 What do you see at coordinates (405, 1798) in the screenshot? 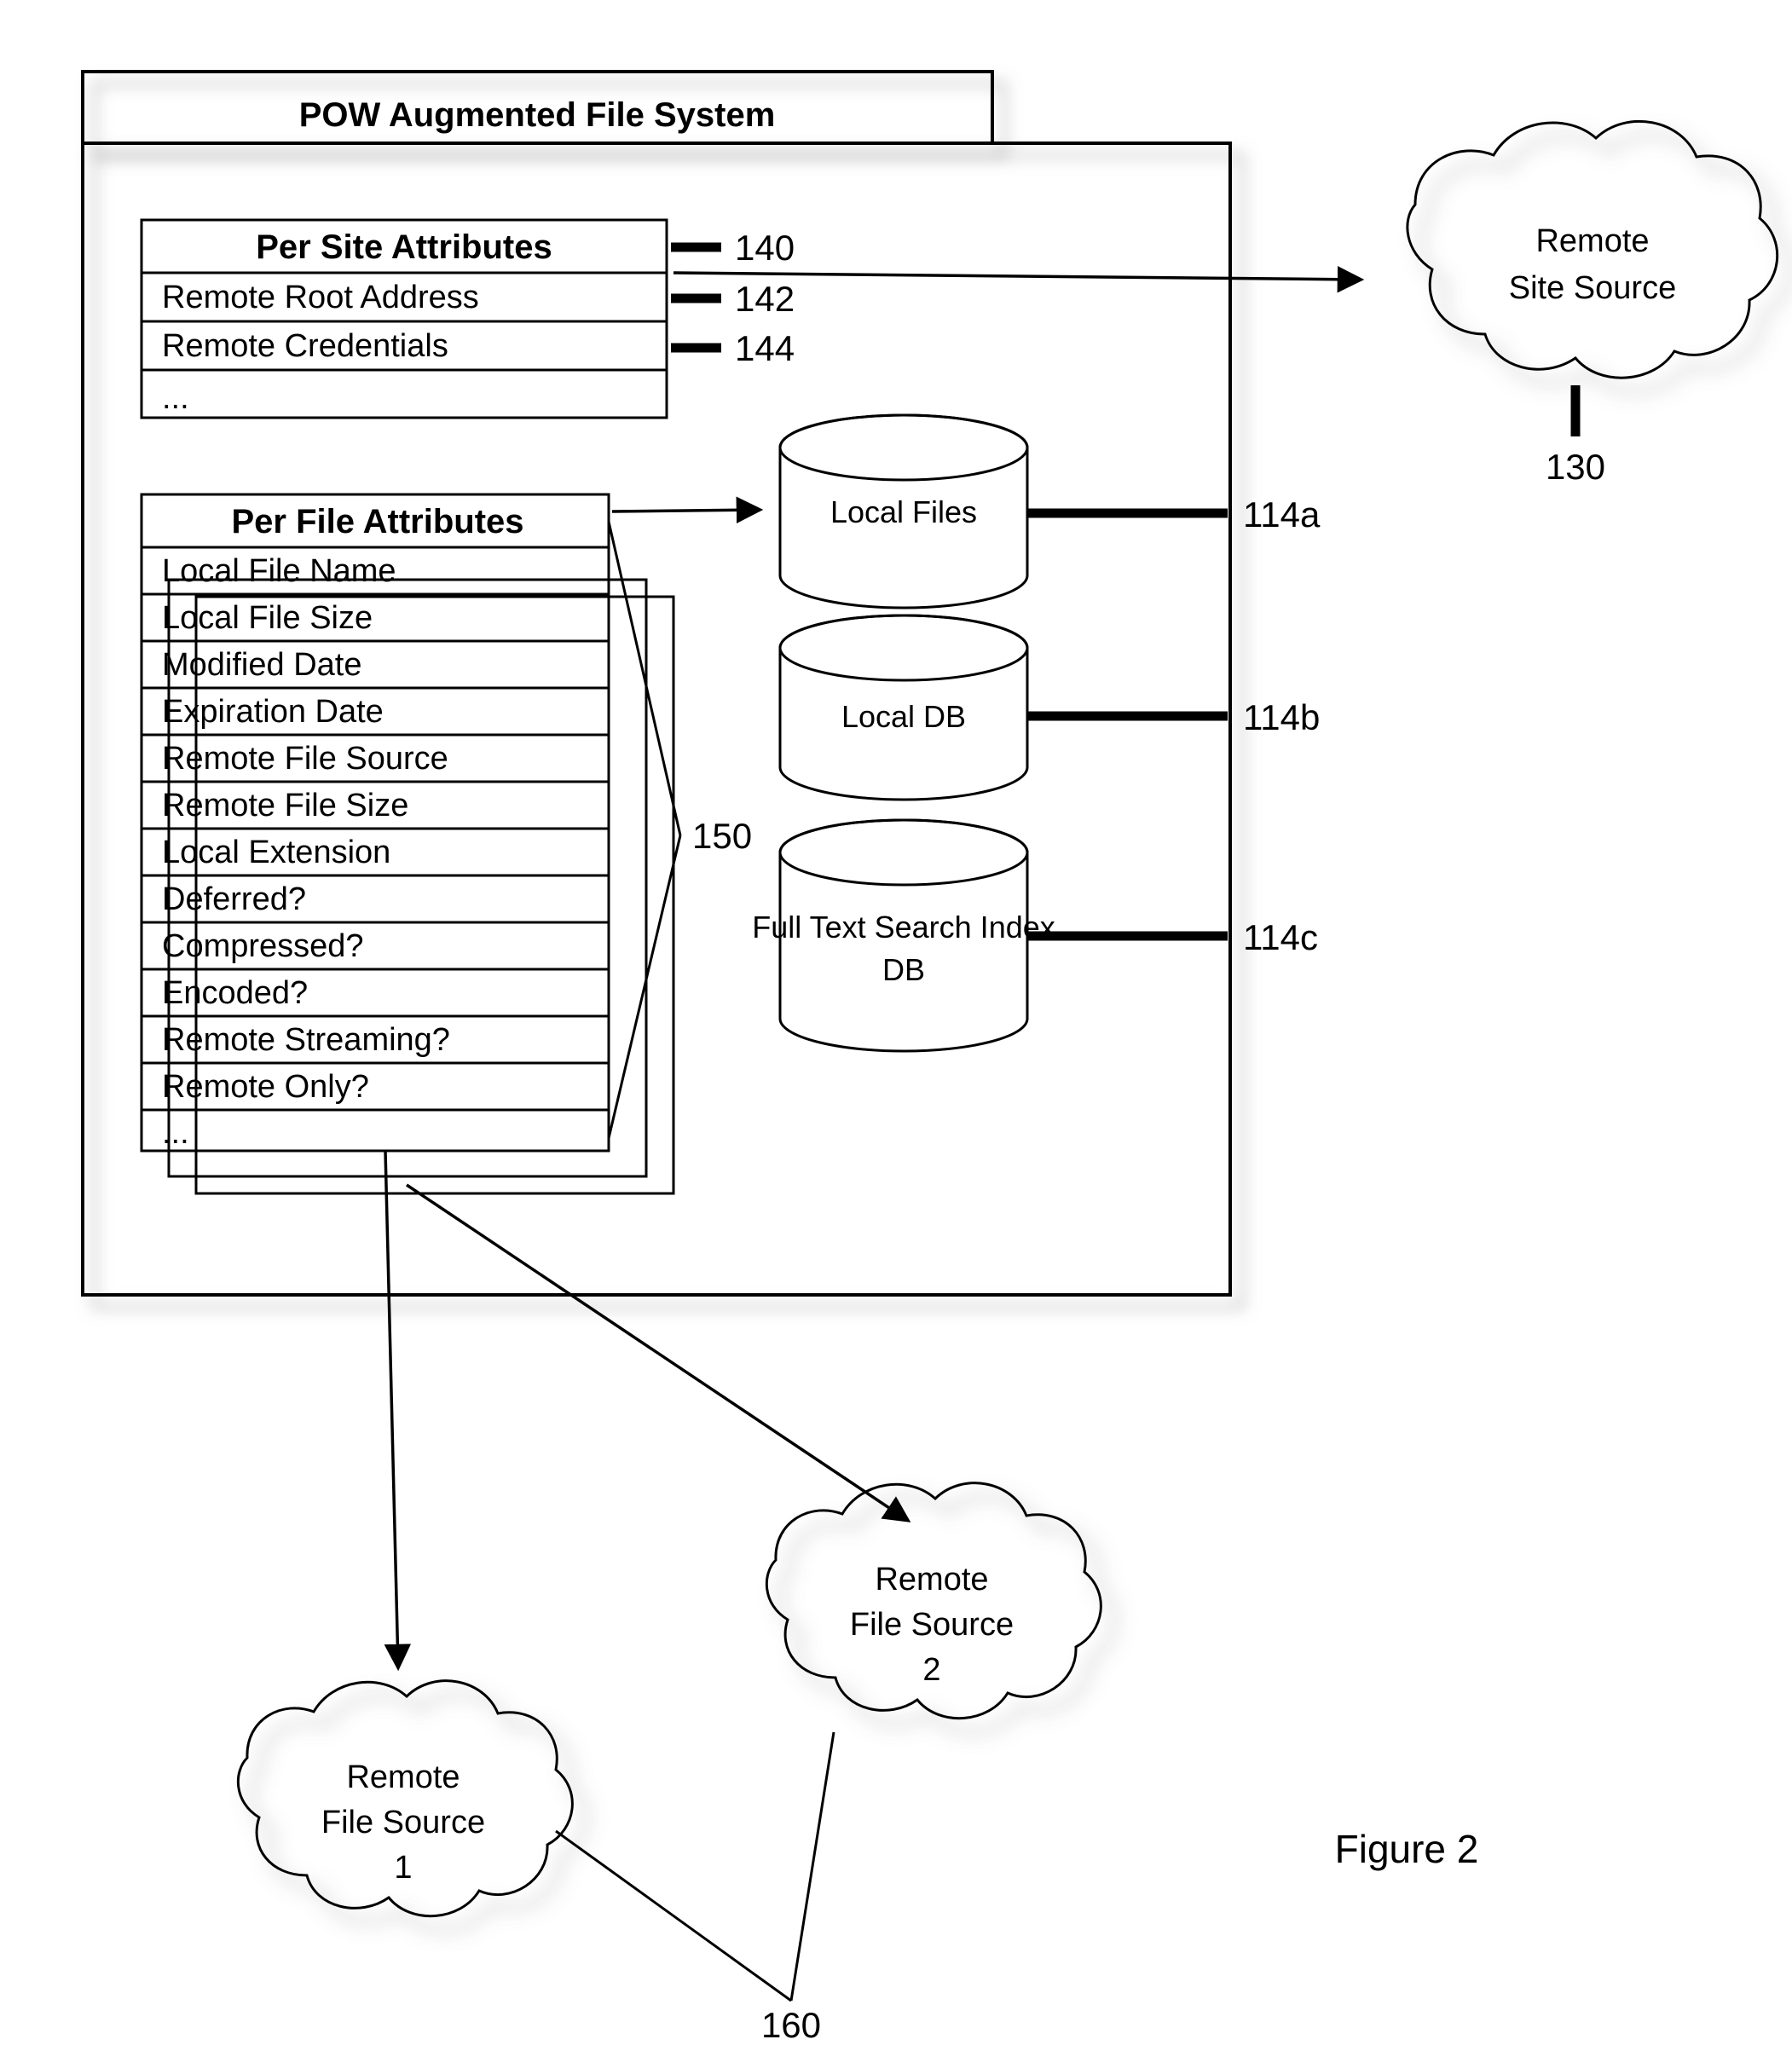
I see `cloud-remote-file-source-1: Remote File Source 1` at bounding box center [405, 1798].